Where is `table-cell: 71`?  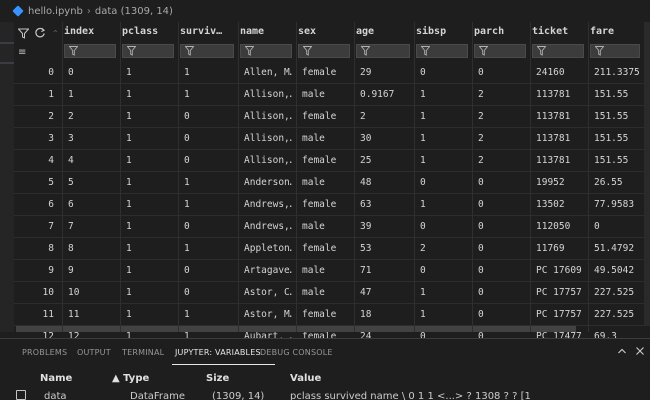
table-cell: 71 is located at coordinates (384, 271).